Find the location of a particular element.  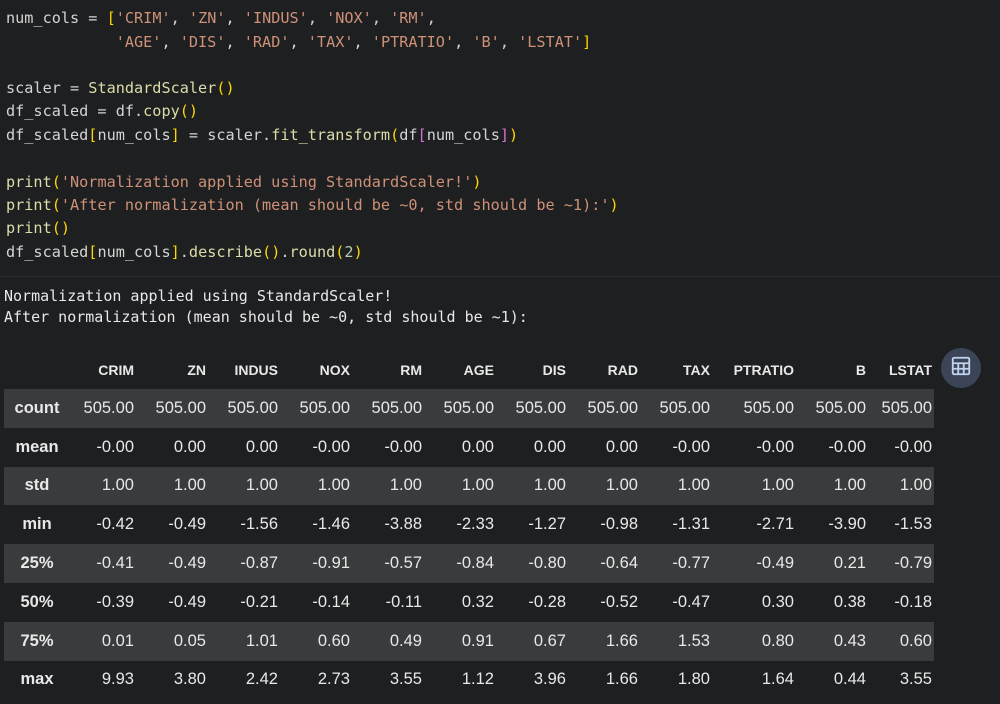

code-token: num_cols is located at coordinates (134, 252).